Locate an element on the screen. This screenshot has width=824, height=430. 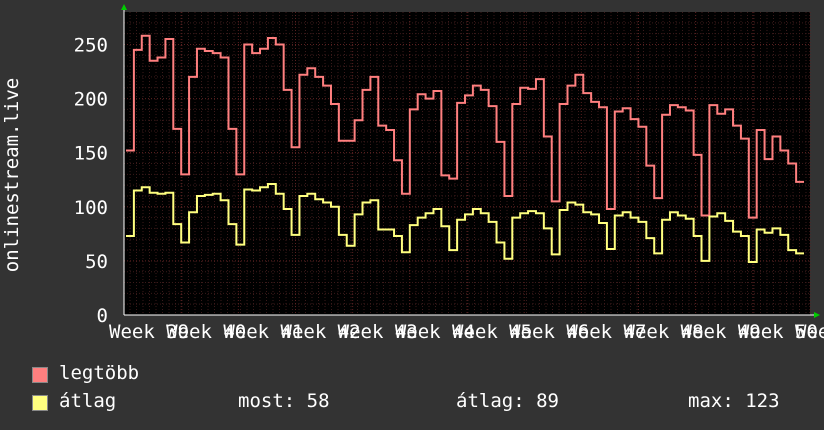
legend-swatch-max is located at coordinates (40, 375).